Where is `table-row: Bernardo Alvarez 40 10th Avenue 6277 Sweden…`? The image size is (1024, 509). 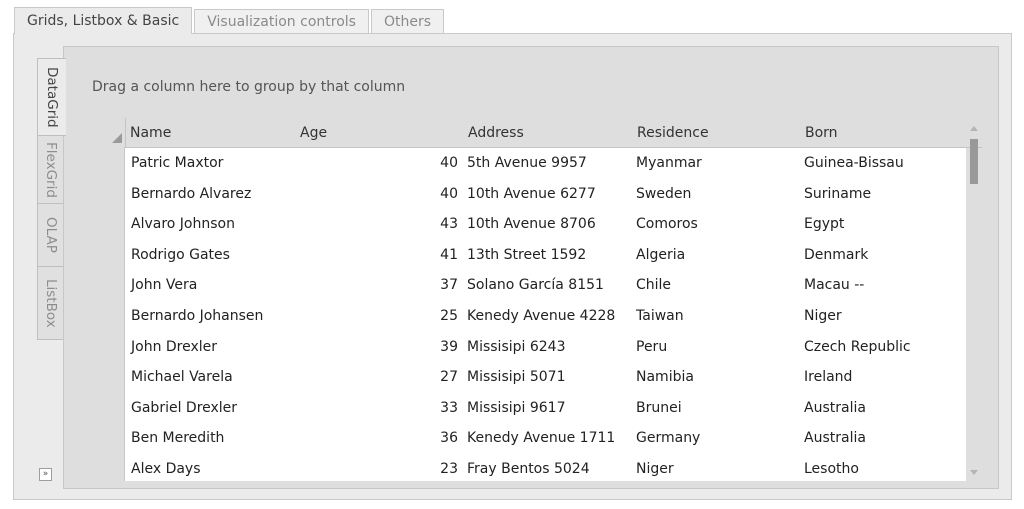 table-row: Bernardo Alvarez 40 10th Avenue 6277 Sweden… is located at coordinates (545, 194).